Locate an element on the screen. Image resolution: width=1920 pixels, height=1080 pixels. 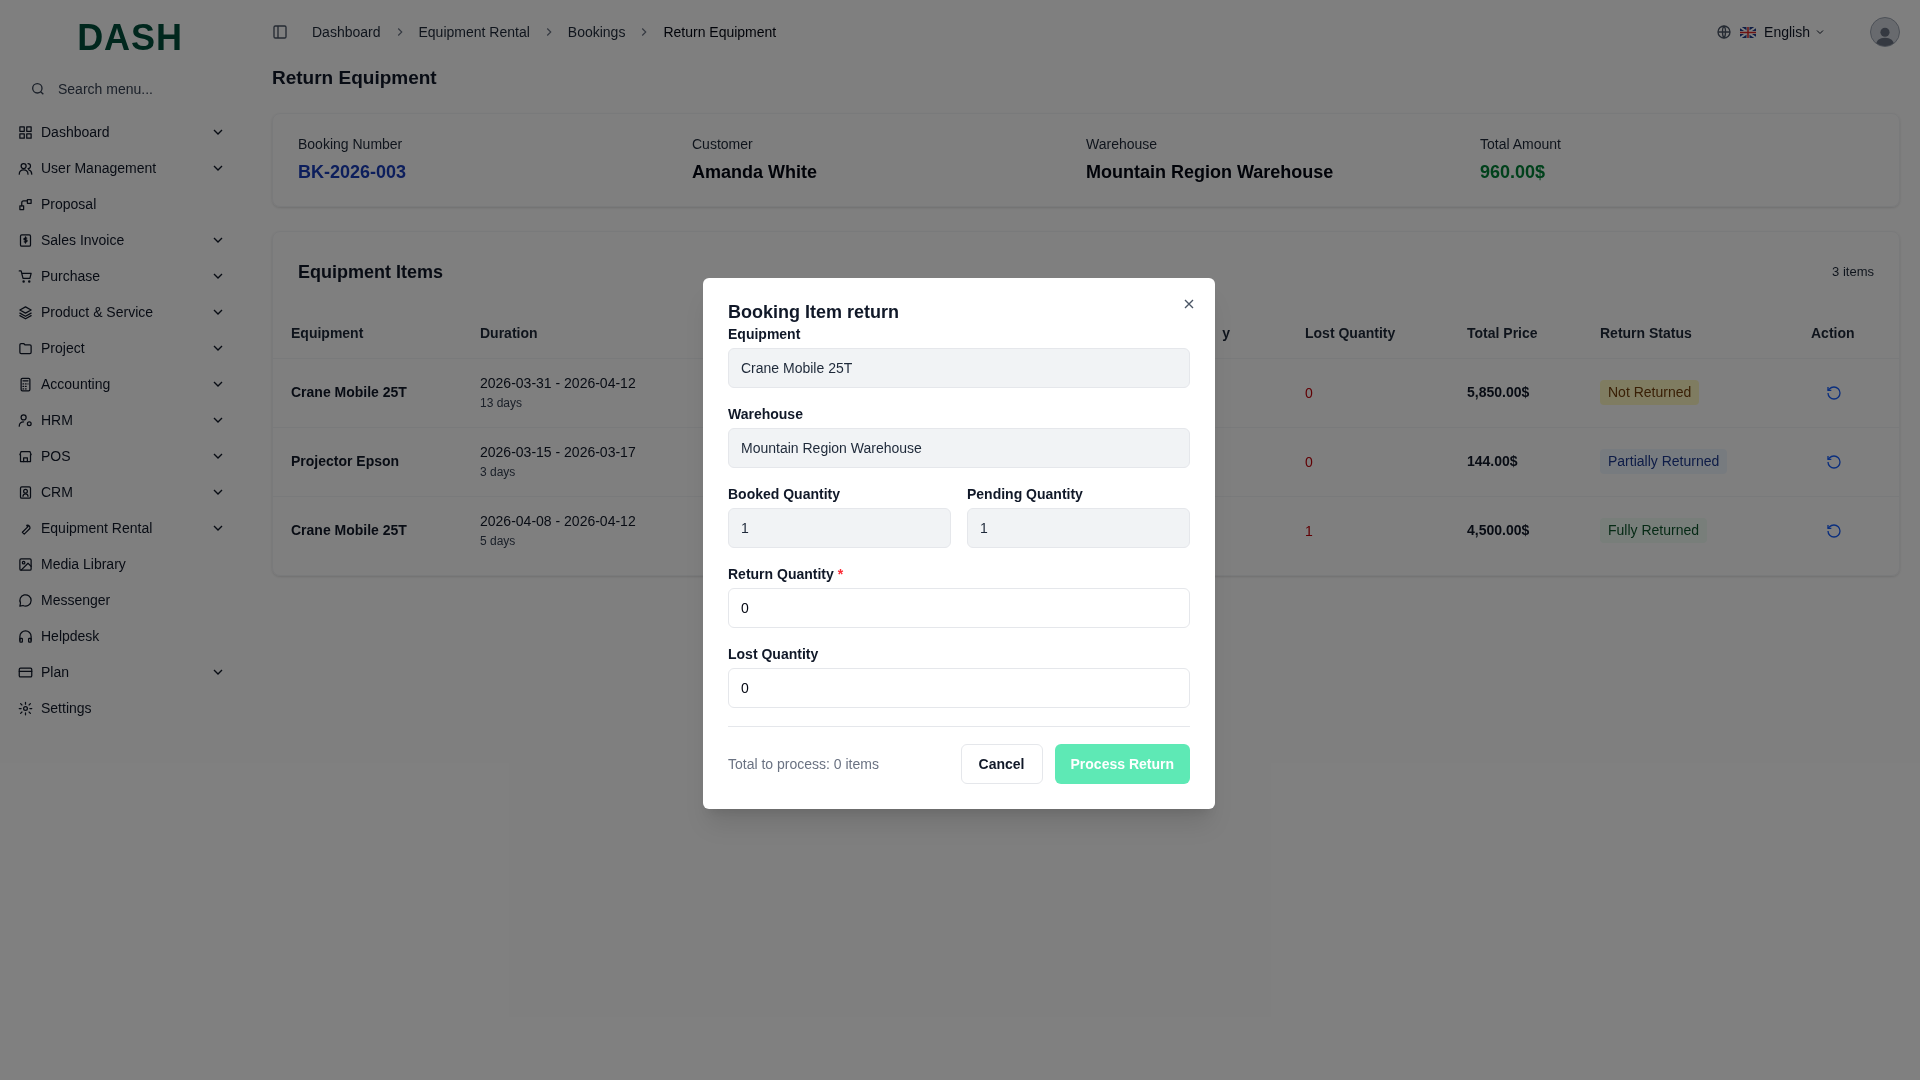
dialog-title: Booking Item return is located at coordinates (814, 312).